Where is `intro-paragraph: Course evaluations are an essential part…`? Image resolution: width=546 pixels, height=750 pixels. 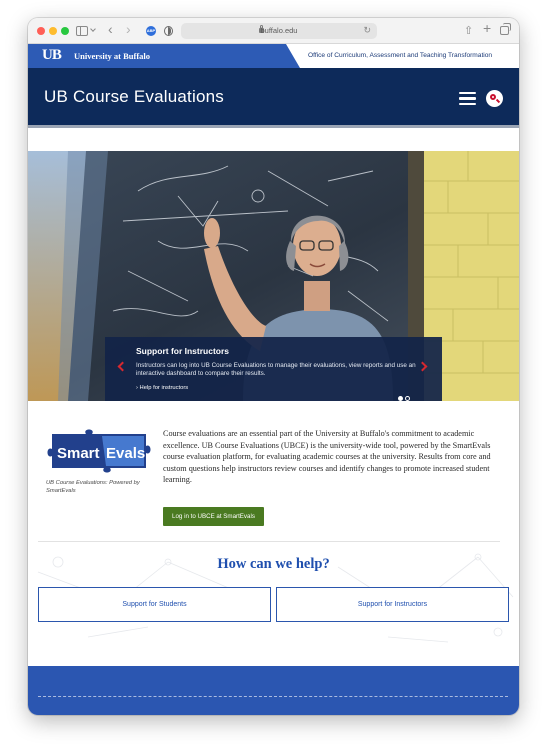 intro-paragraph: Course evaluations are an essential part… is located at coordinates (327, 456).